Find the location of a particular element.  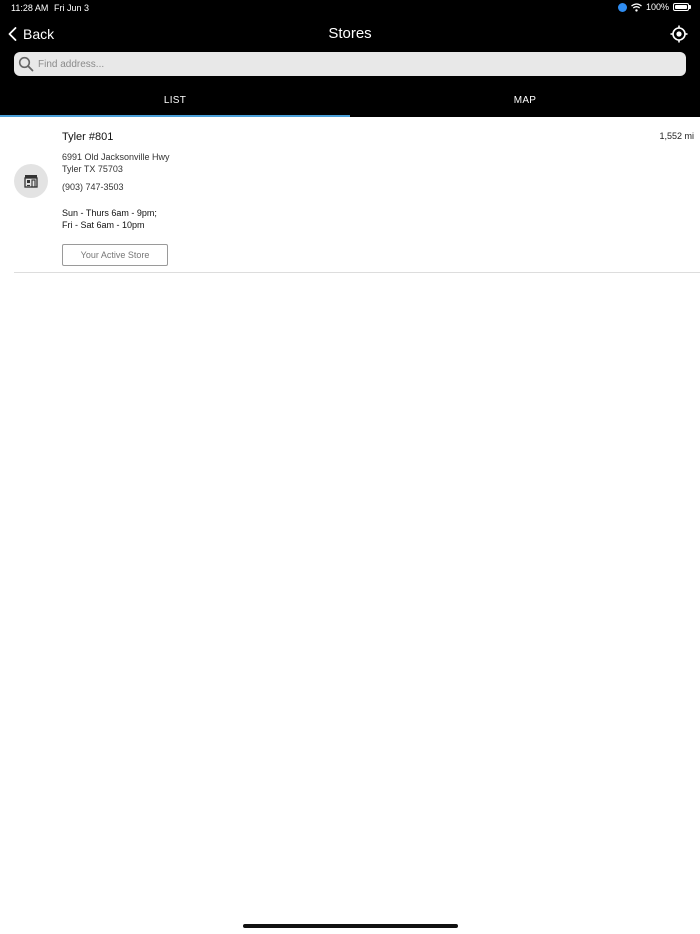

status-time: 11:28 AM is located at coordinates (30, 8).